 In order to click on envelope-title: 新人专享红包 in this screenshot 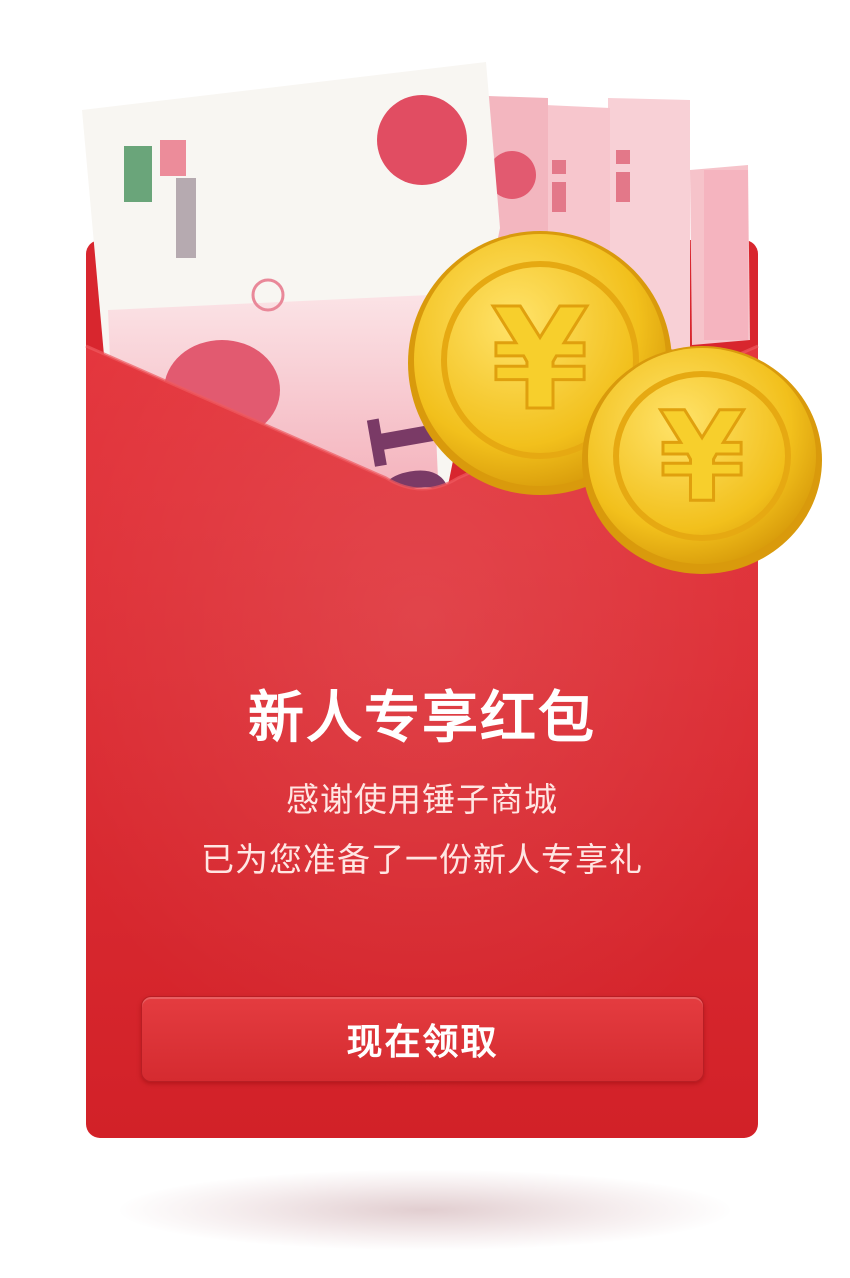, I will do `click(422, 718)`.